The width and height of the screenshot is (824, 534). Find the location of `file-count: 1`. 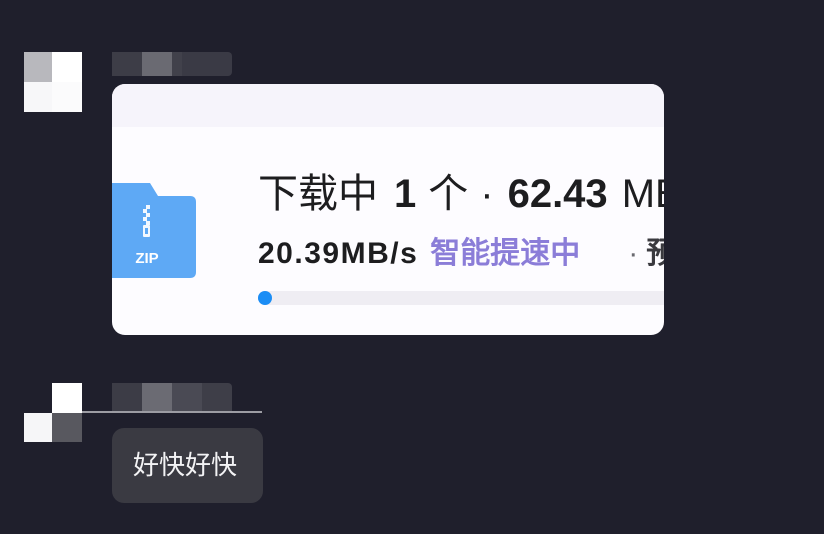

file-count: 1 is located at coordinates (405, 194).